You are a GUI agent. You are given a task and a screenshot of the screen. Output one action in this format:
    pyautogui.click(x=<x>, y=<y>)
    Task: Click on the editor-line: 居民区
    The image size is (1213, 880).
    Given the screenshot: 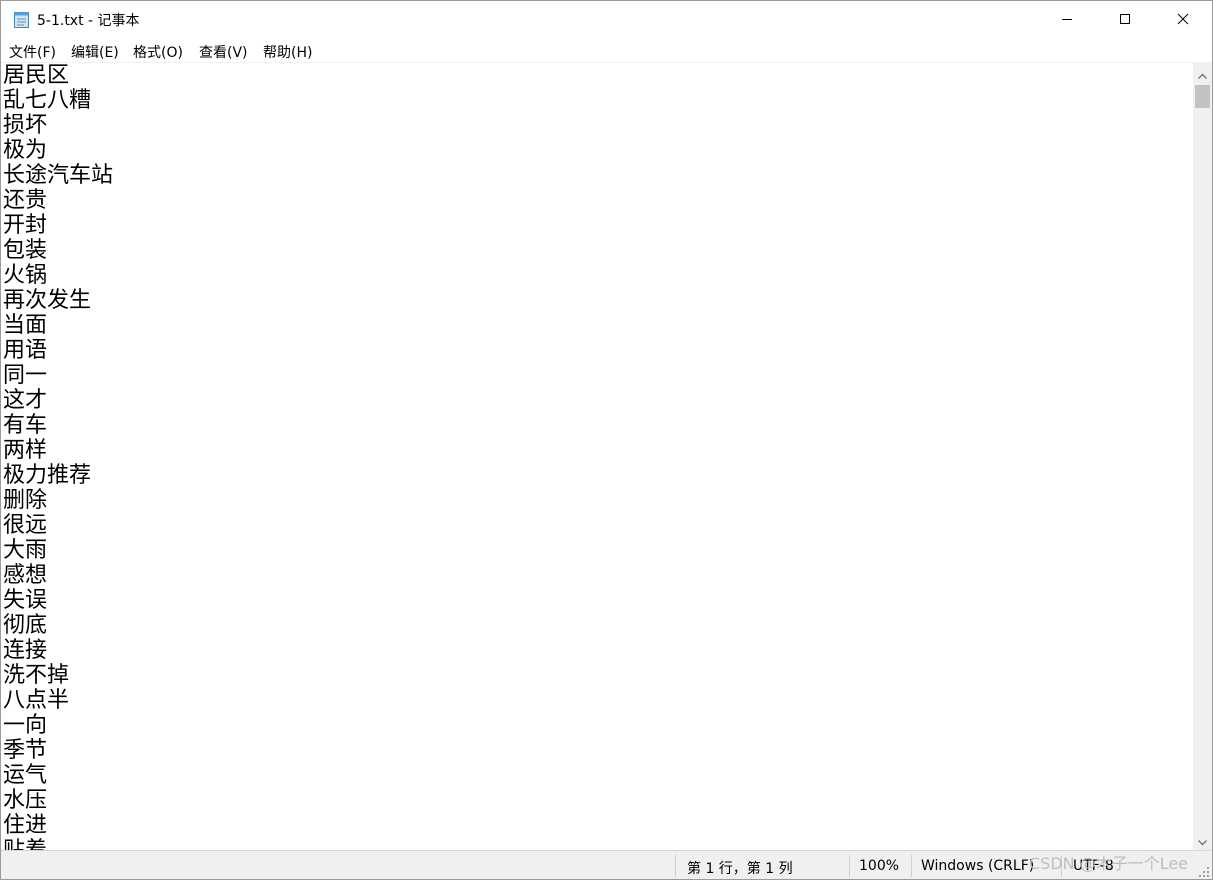 What is the action you would take?
    pyautogui.click(x=36, y=75)
    